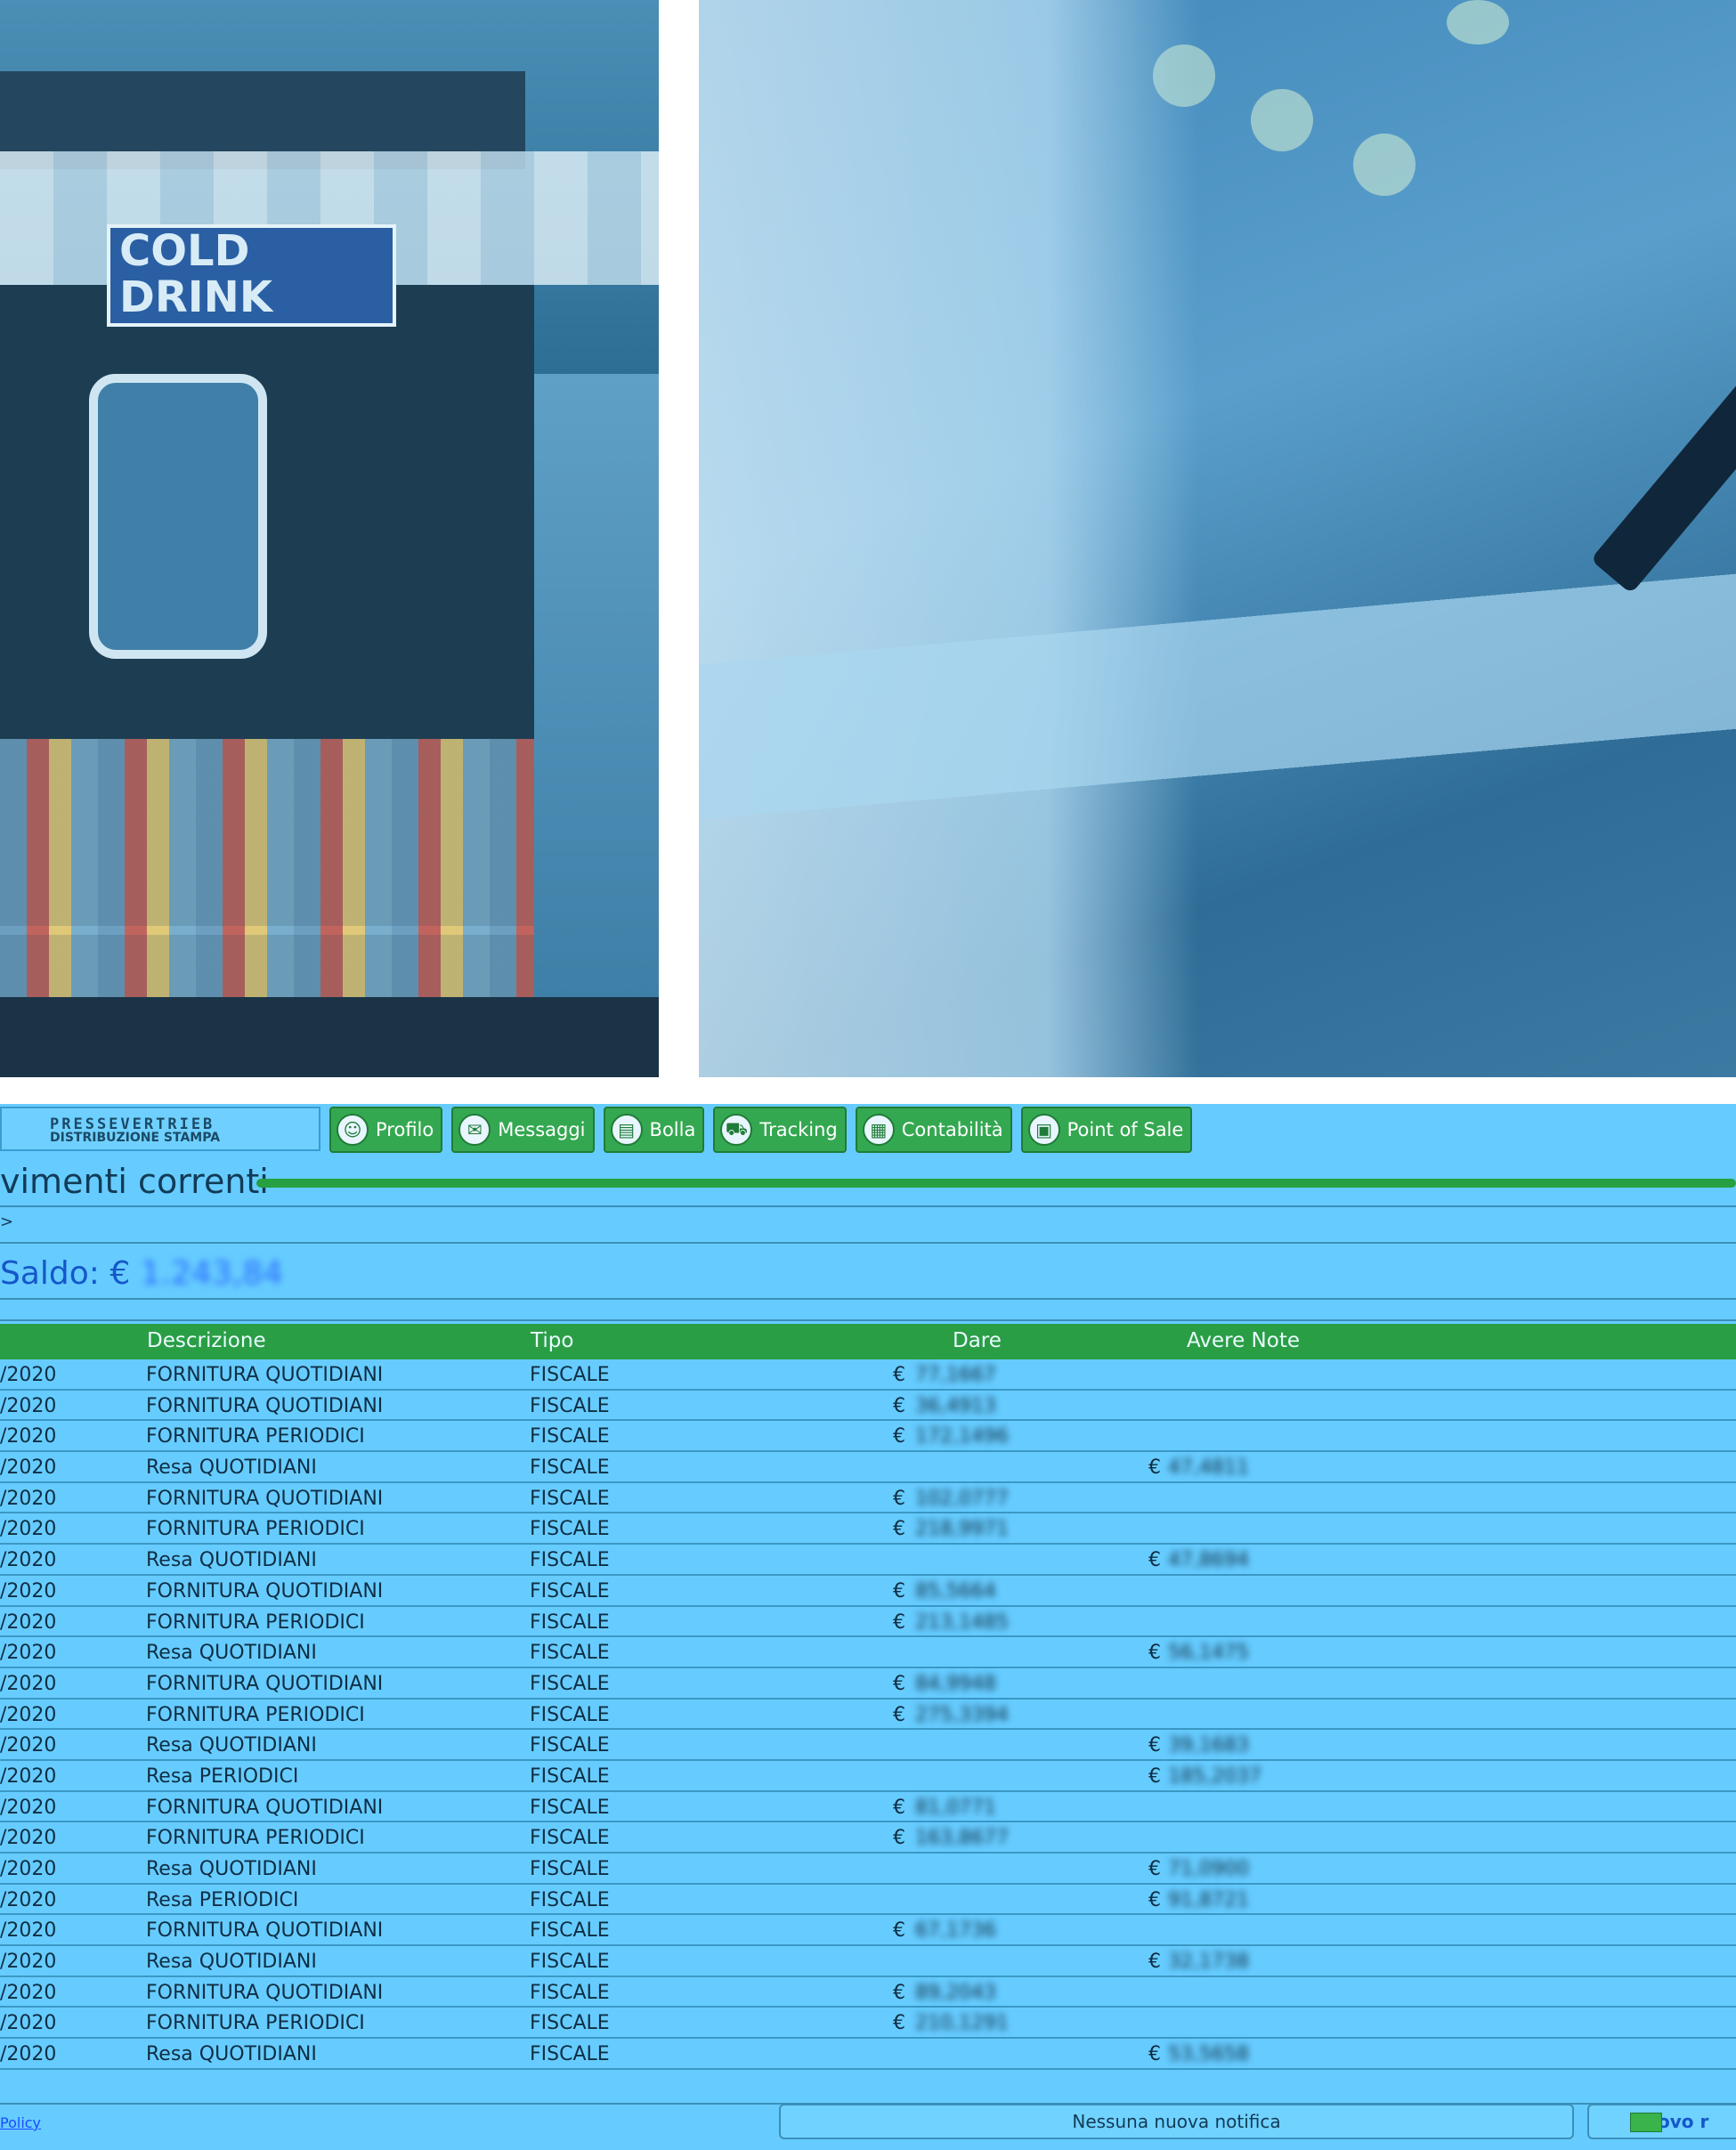 The width and height of the screenshot is (1736, 2150). Describe the element at coordinates (1208, 1560) in the screenshot. I see `cell-avere: 47,8694` at that location.